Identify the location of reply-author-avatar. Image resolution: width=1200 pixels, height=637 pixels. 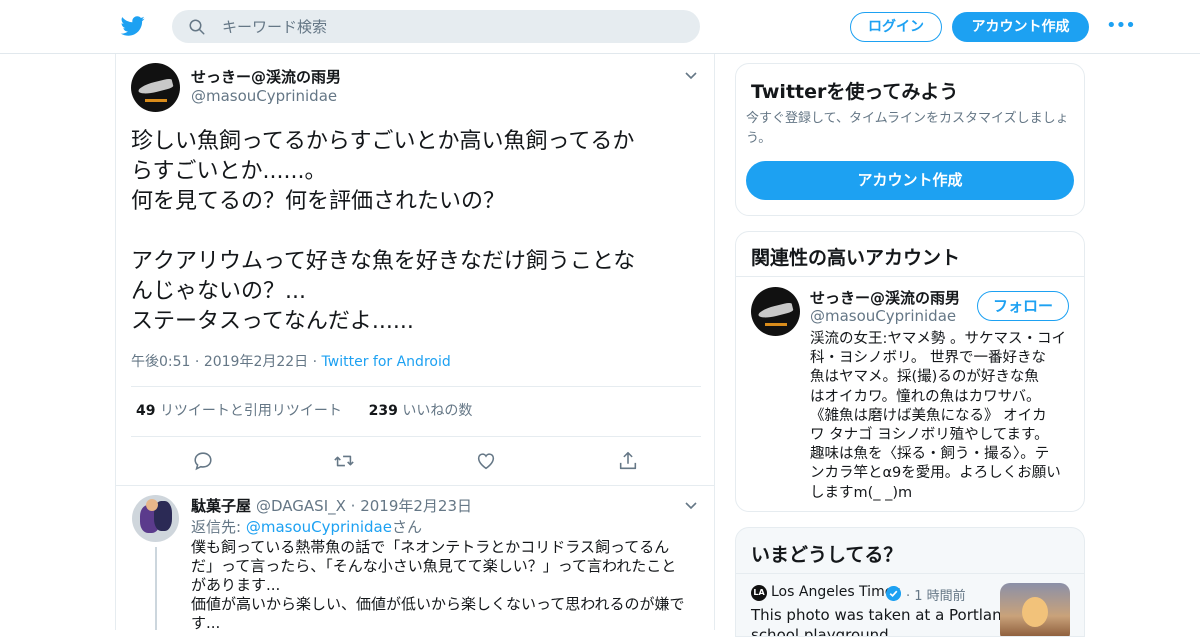
(155, 518).